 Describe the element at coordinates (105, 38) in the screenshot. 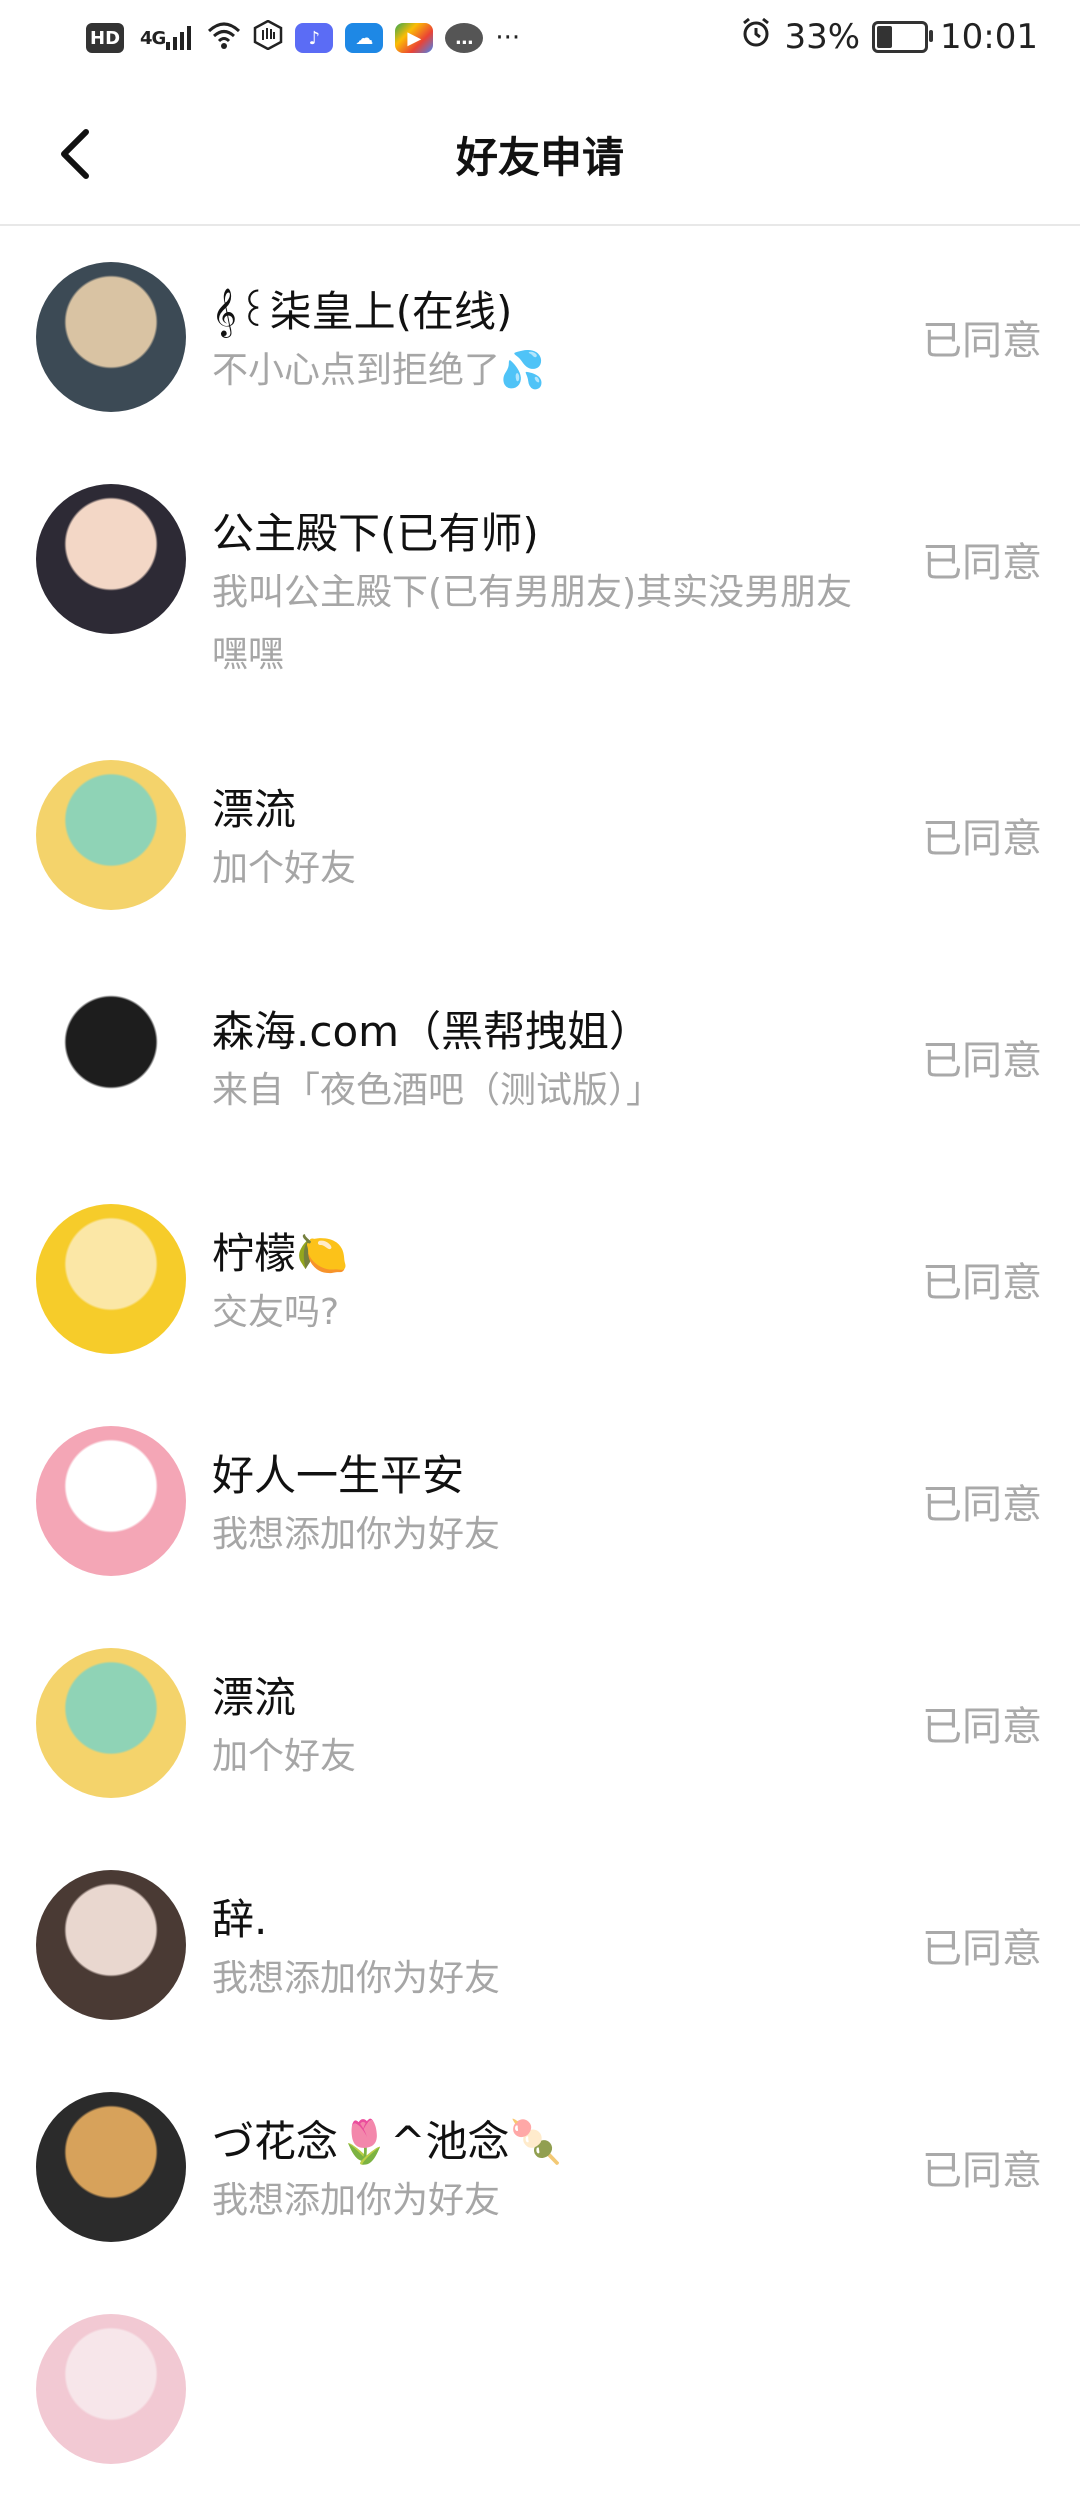

I see `hd-icon: HD` at that location.